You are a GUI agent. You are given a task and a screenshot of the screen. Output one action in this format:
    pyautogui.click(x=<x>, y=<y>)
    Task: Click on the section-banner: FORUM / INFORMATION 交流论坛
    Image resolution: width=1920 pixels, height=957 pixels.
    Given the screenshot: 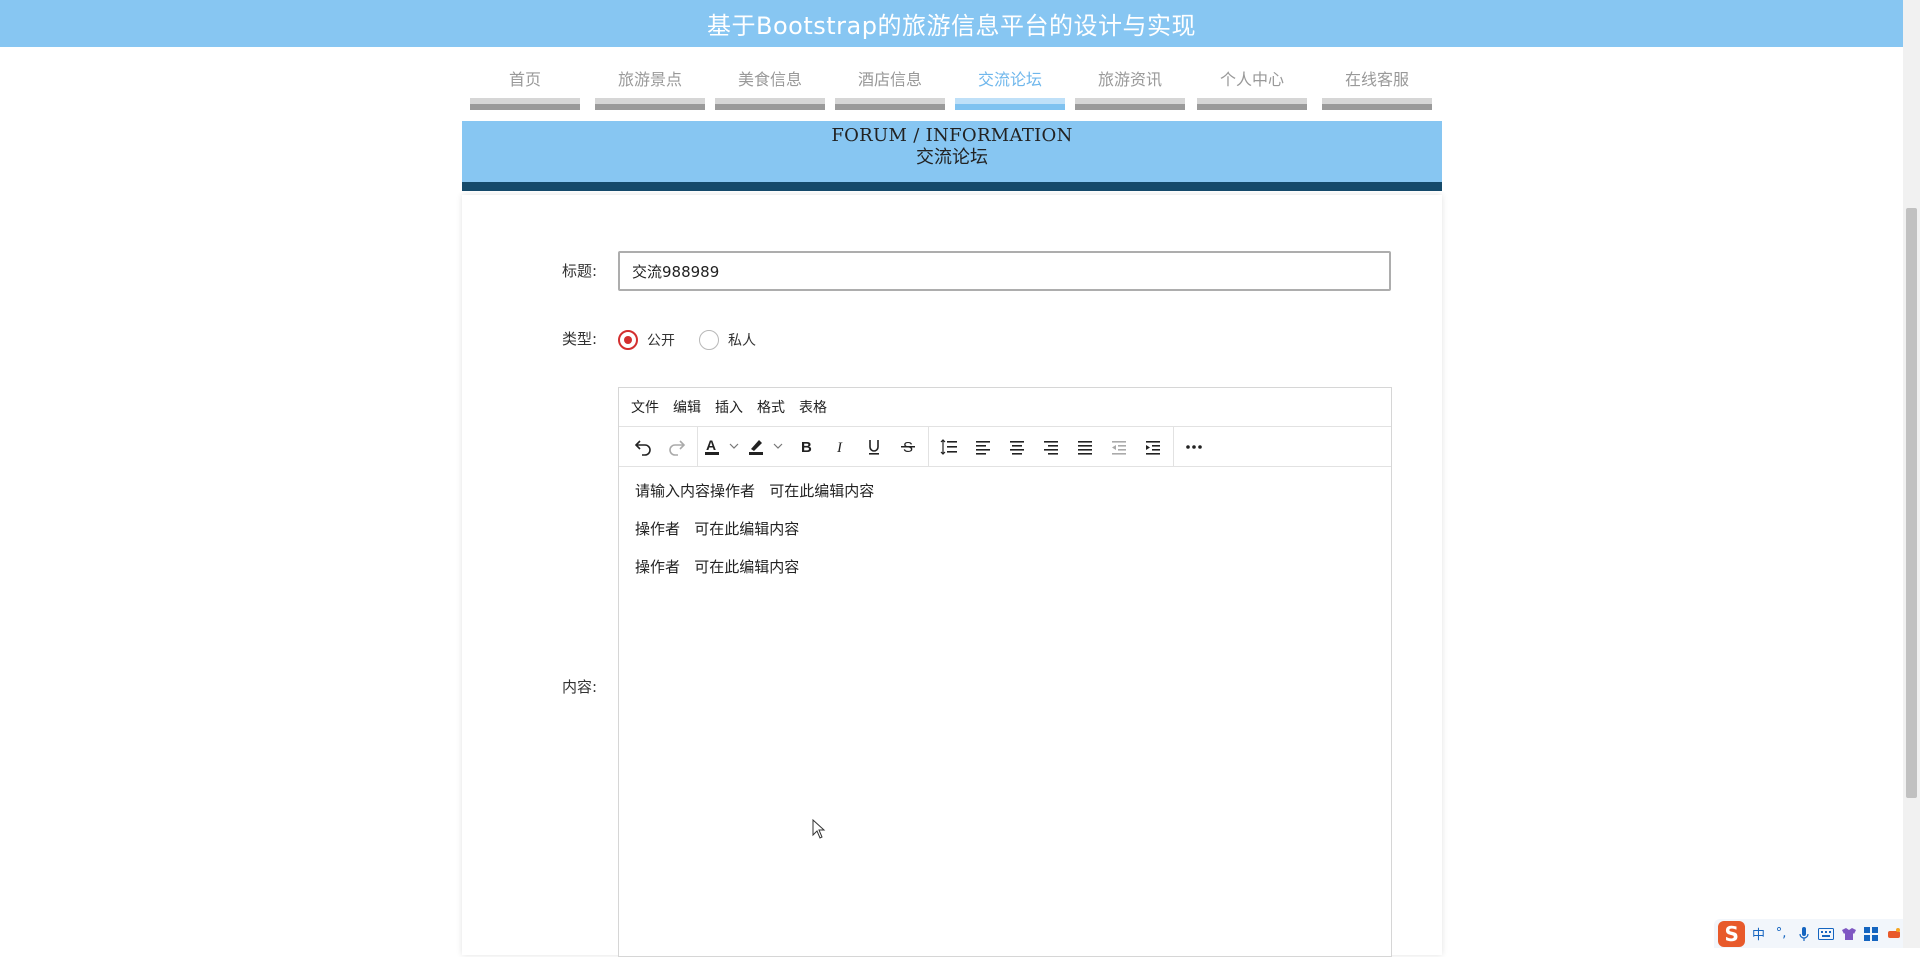 What is the action you would take?
    pyautogui.click(x=952, y=156)
    